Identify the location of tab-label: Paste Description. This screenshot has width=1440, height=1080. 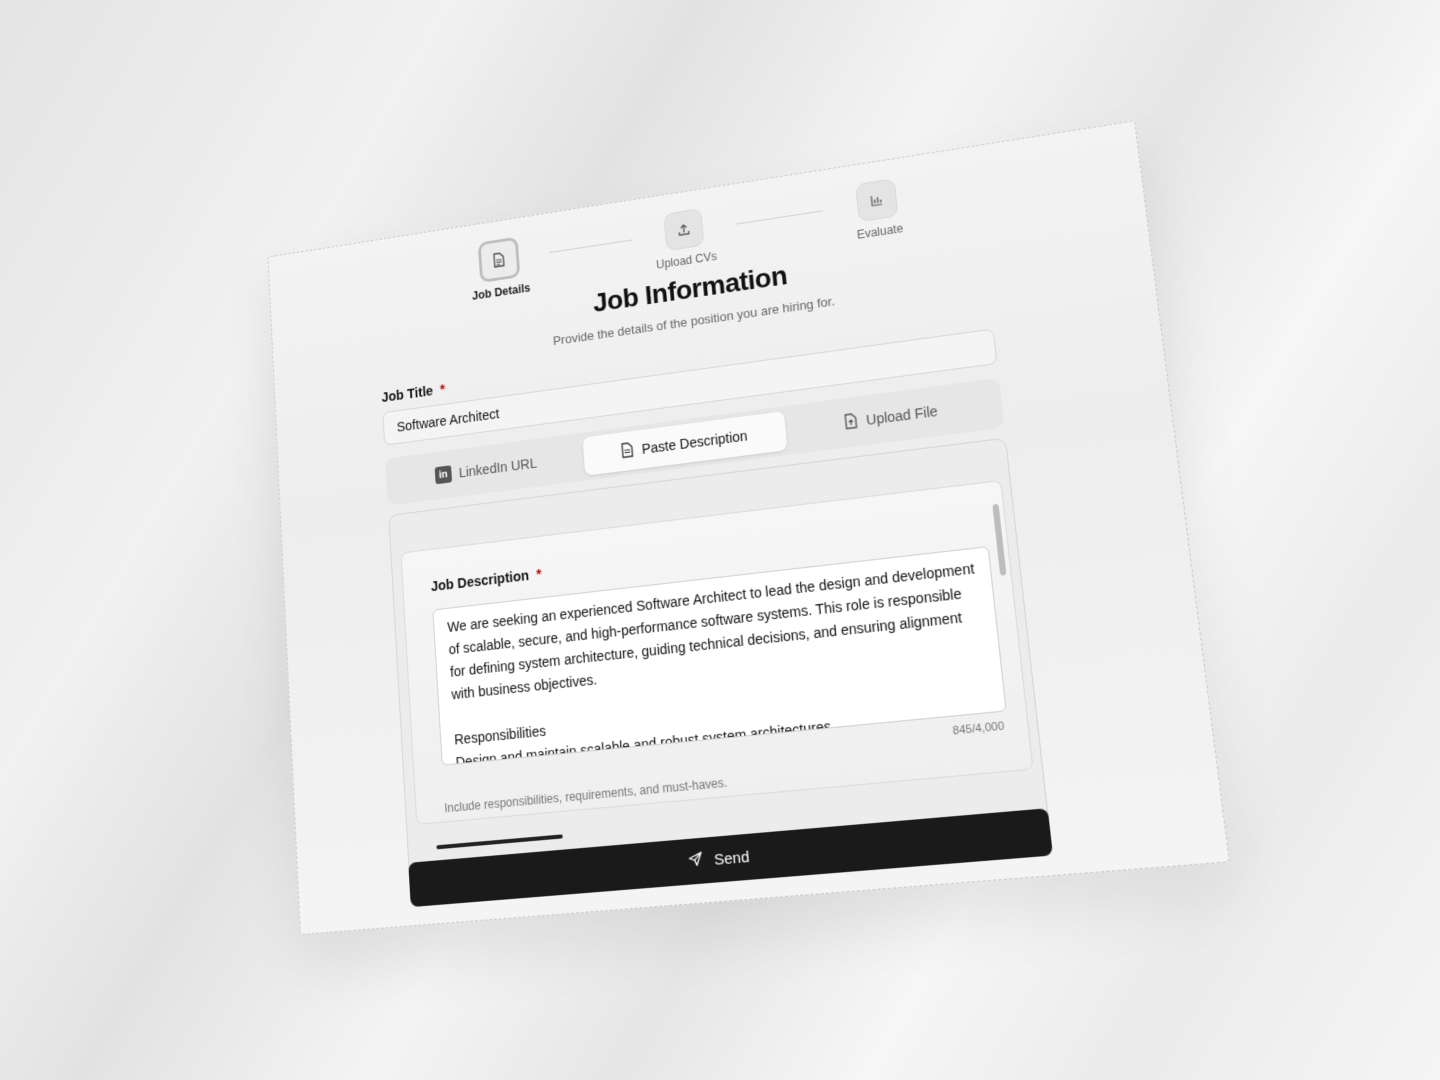
(695, 442).